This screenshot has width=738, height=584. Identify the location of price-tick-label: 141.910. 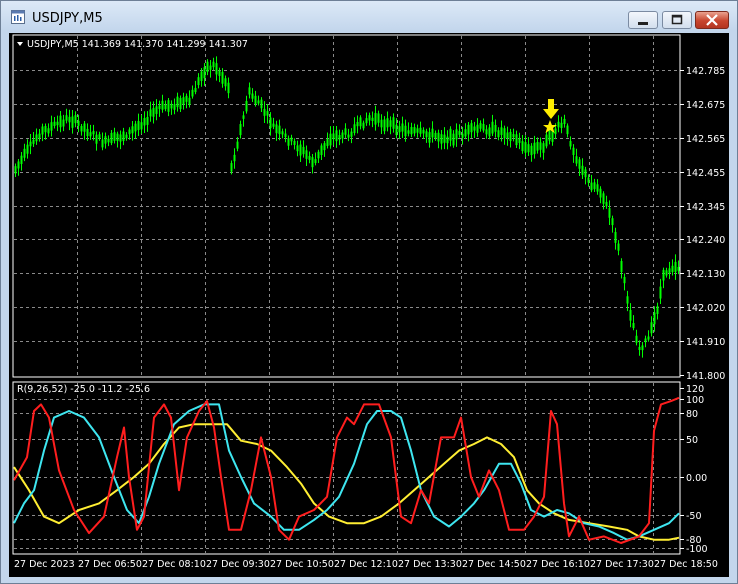
(705, 342).